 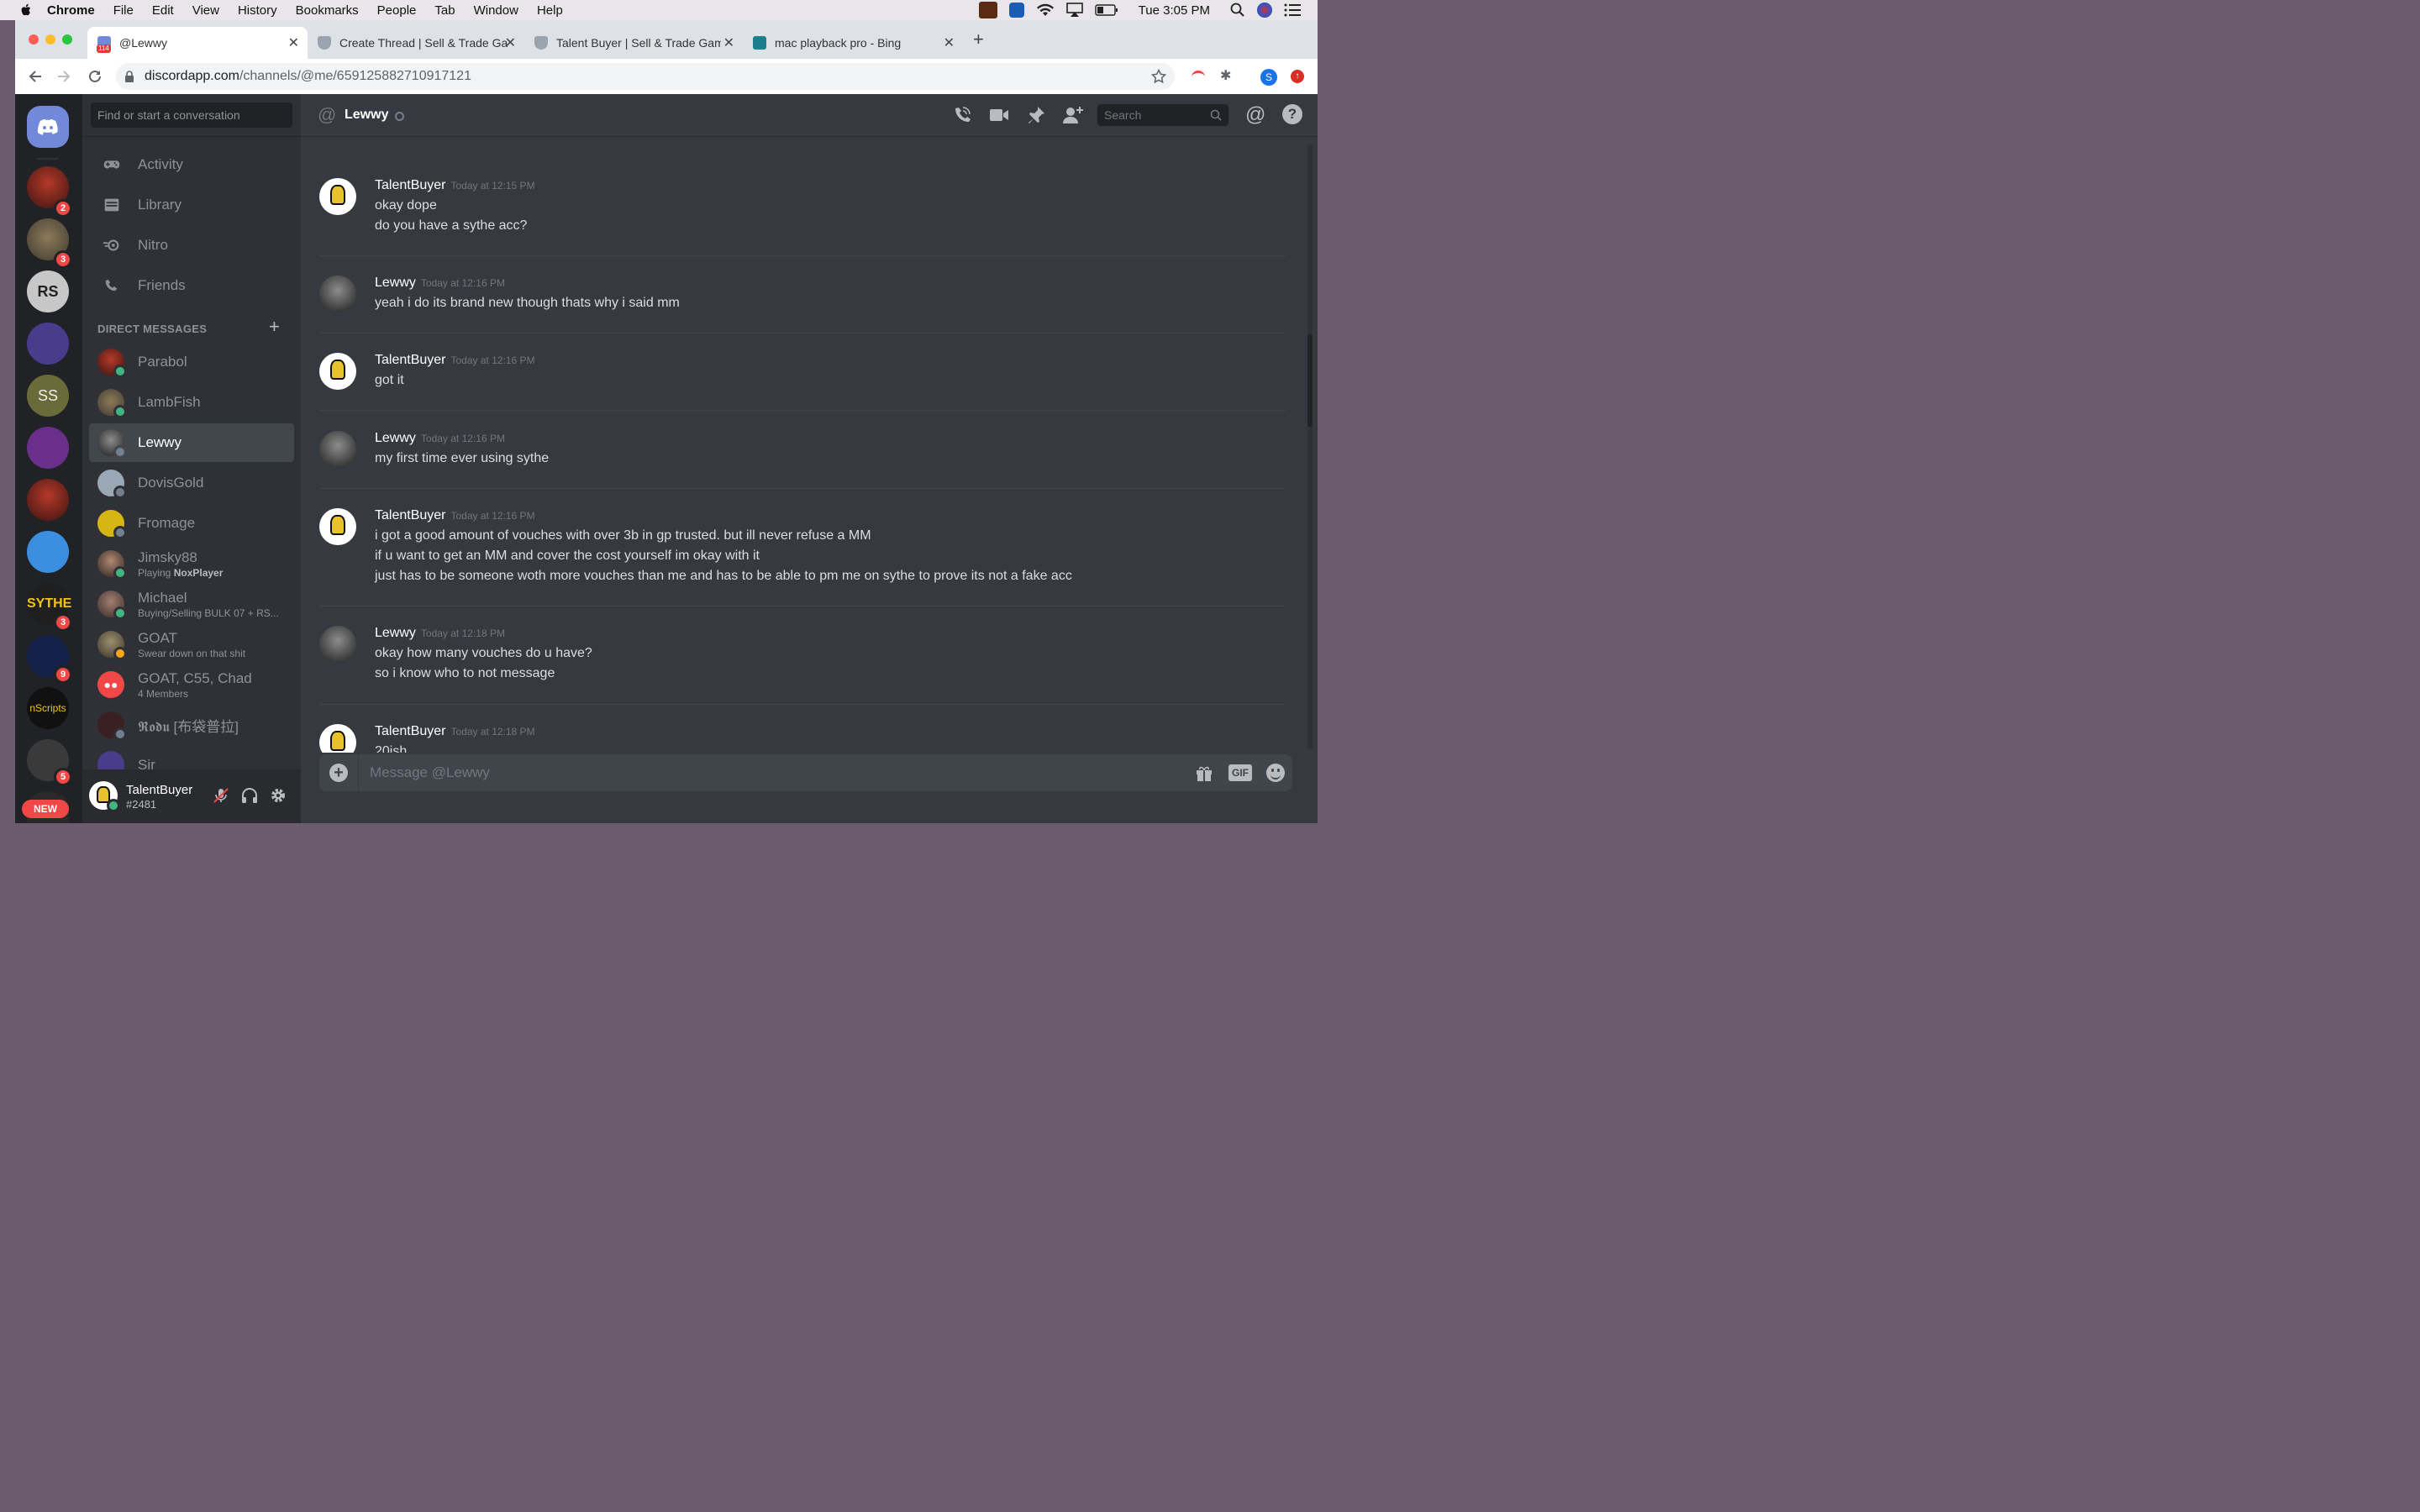 What do you see at coordinates (48, 127) in the screenshot?
I see `discord-home-button` at bounding box center [48, 127].